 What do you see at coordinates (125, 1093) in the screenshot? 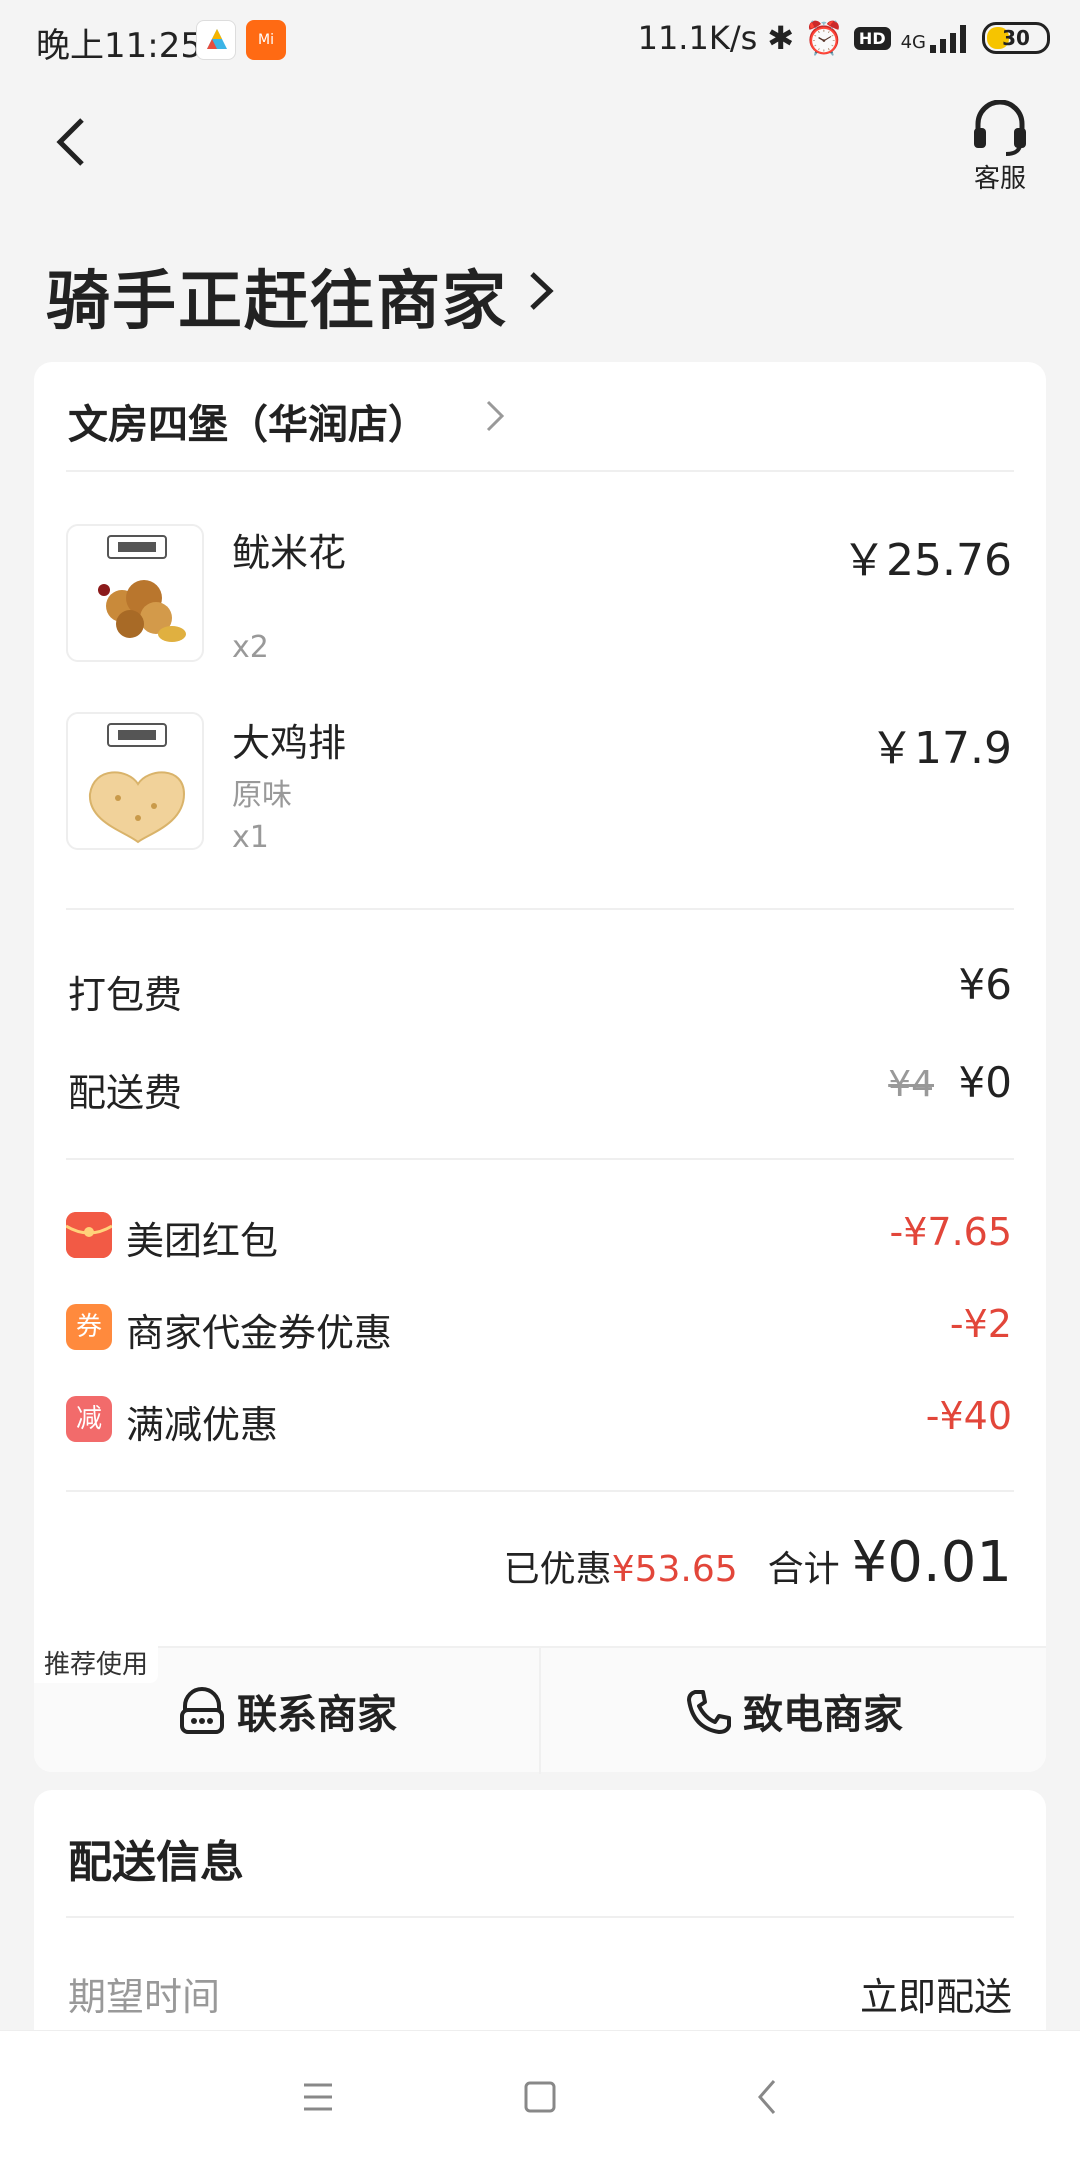
I see `delivery-fee-label: 配送费` at bounding box center [125, 1093].